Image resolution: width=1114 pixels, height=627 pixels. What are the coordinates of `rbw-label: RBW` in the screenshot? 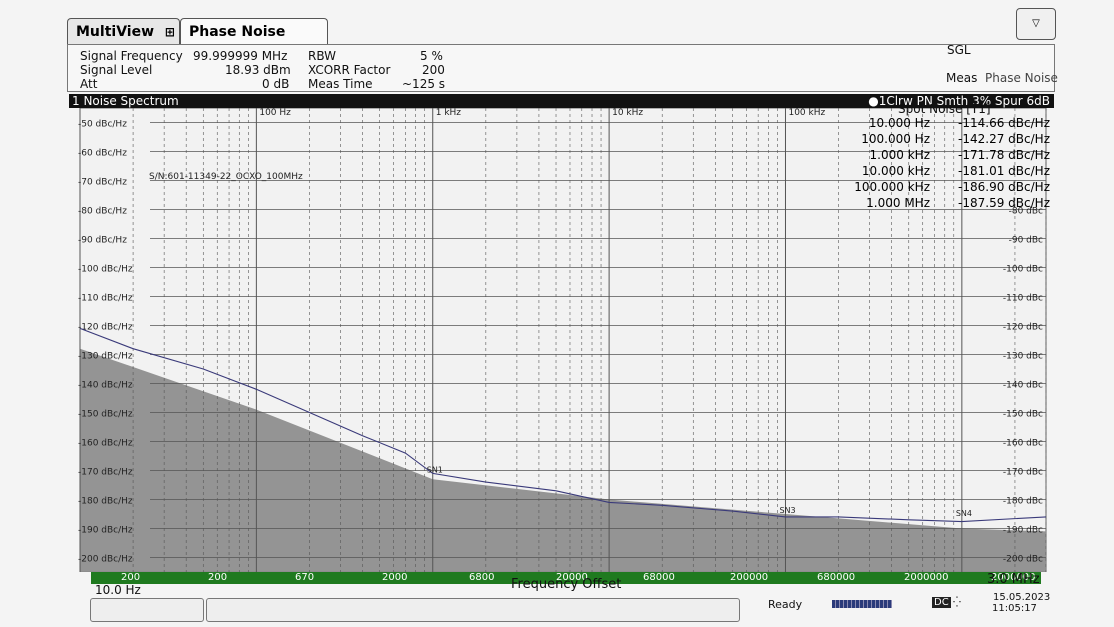 It's located at (322, 56).